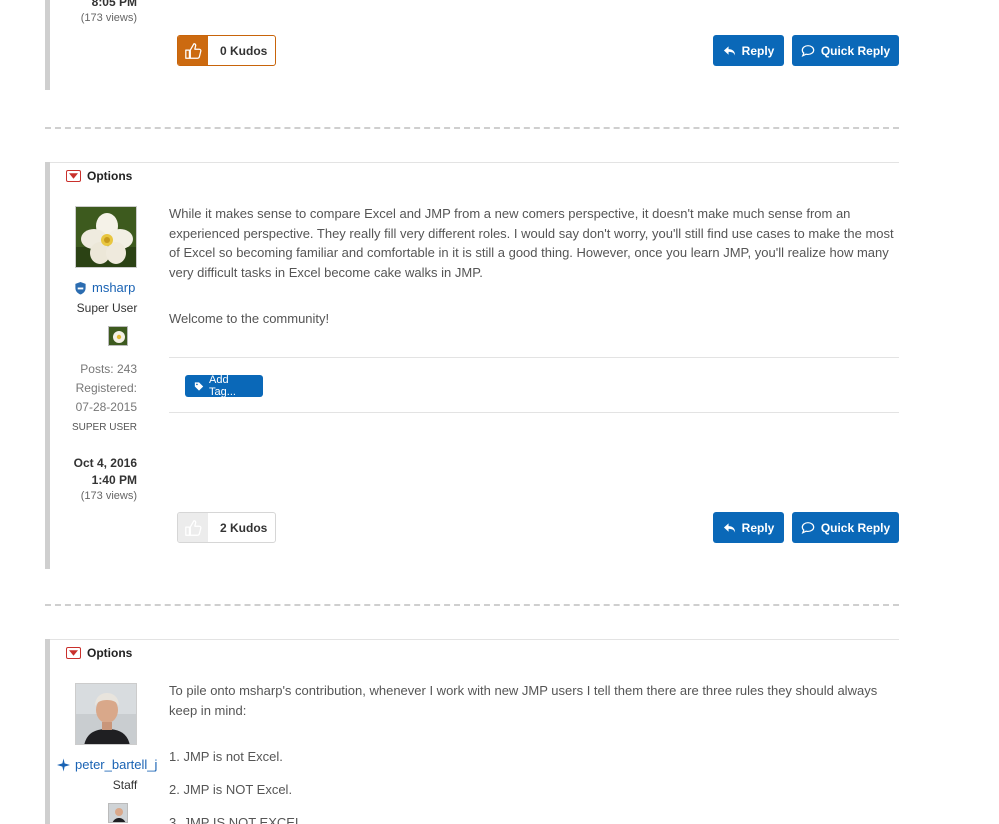 The image size is (999, 824). Describe the element at coordinates (244, 50) in the screenshot. I see `kudos-count: 0 Kudos` at that location.